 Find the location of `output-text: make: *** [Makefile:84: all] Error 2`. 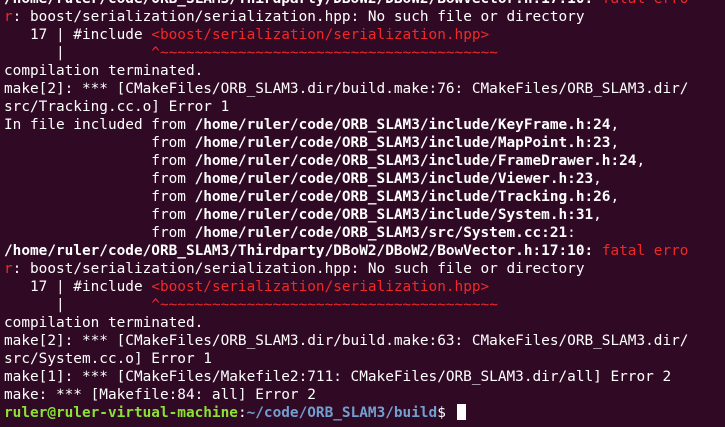

output-text: make: *** [Makefile:84: all] Error 2 is located at coordinates (160, 395).